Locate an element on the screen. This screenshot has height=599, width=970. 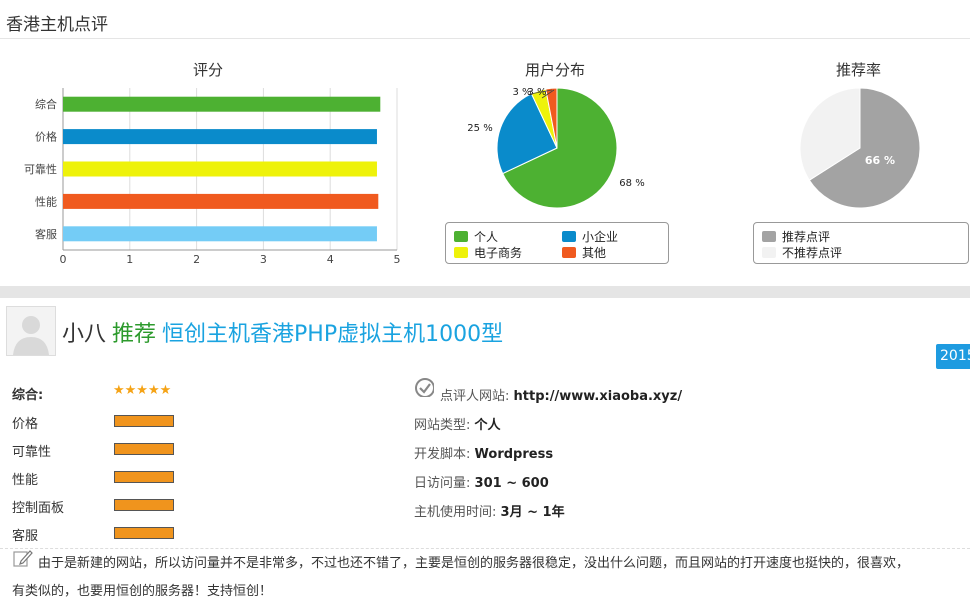
legend-item-small-business: 小企业 is located at coordinates (590, 236).